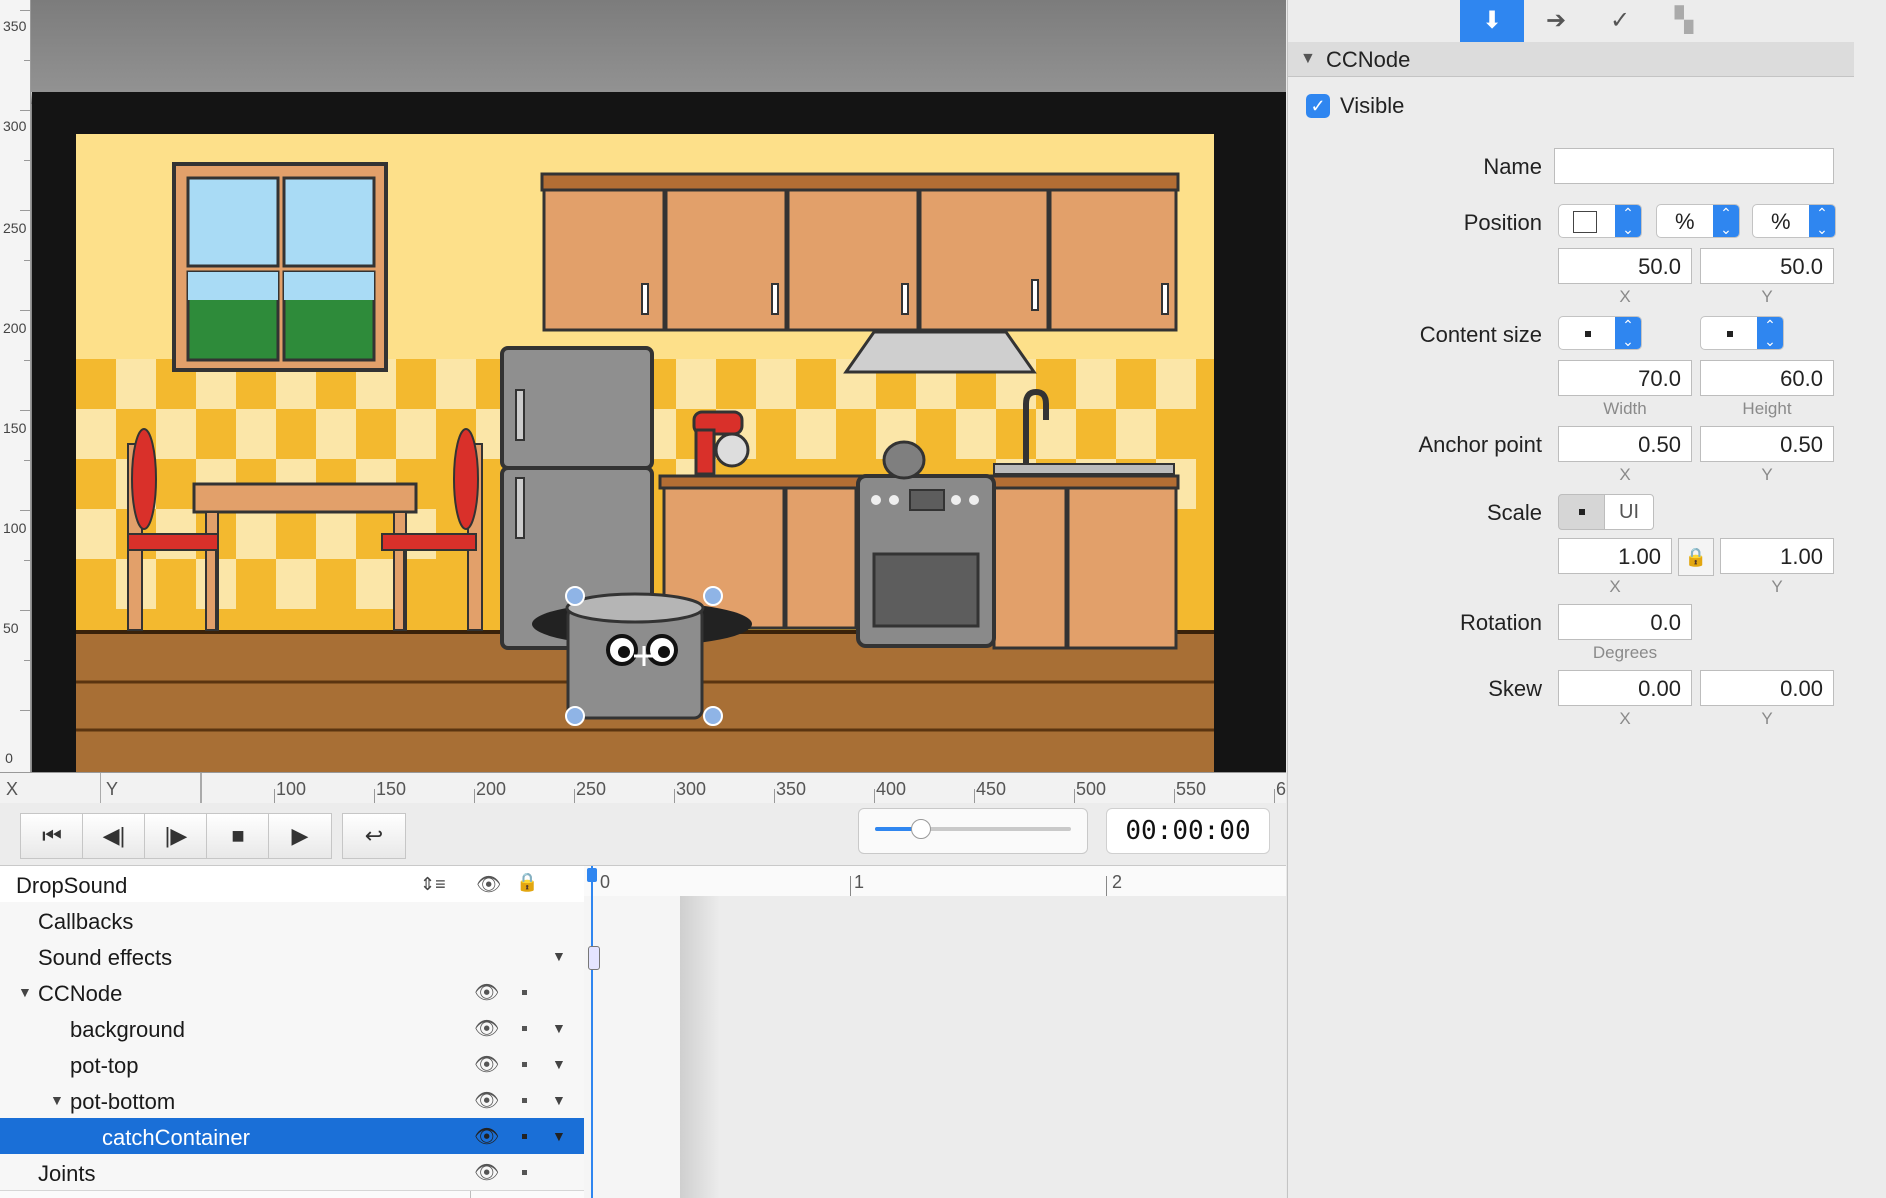 The width and height of the screenshot is (1886, 1198). I want to click on outline-row-label: CCNode, so click(80, 993).